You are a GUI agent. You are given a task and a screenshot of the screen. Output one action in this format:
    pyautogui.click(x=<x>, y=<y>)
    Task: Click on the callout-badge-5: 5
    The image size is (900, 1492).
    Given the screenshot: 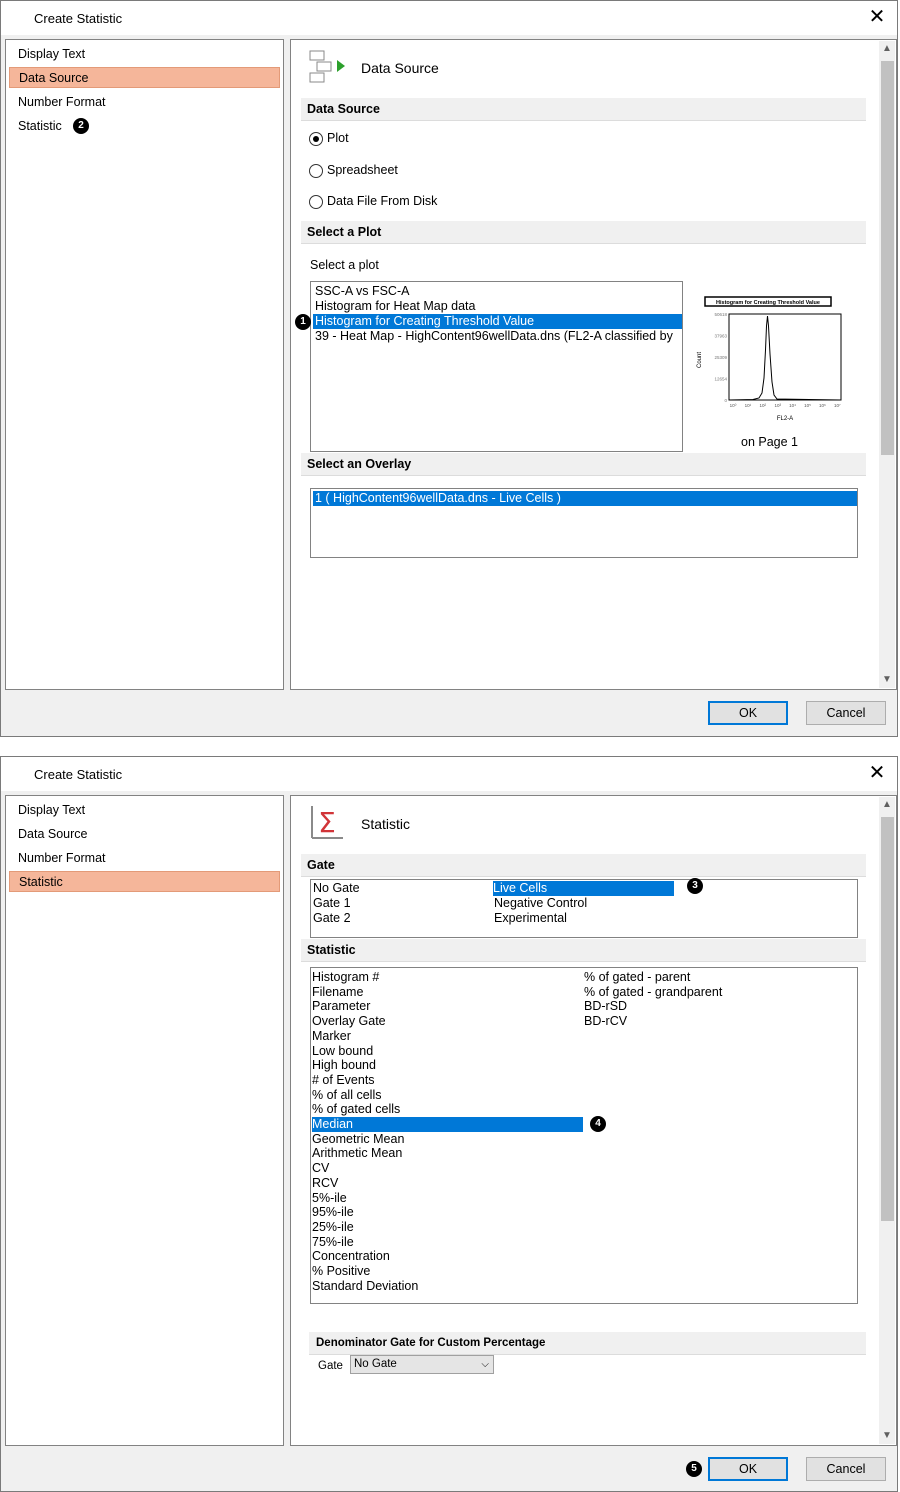 What is the action you would take?
    pyautogui.click(x=694, y=1469)
    